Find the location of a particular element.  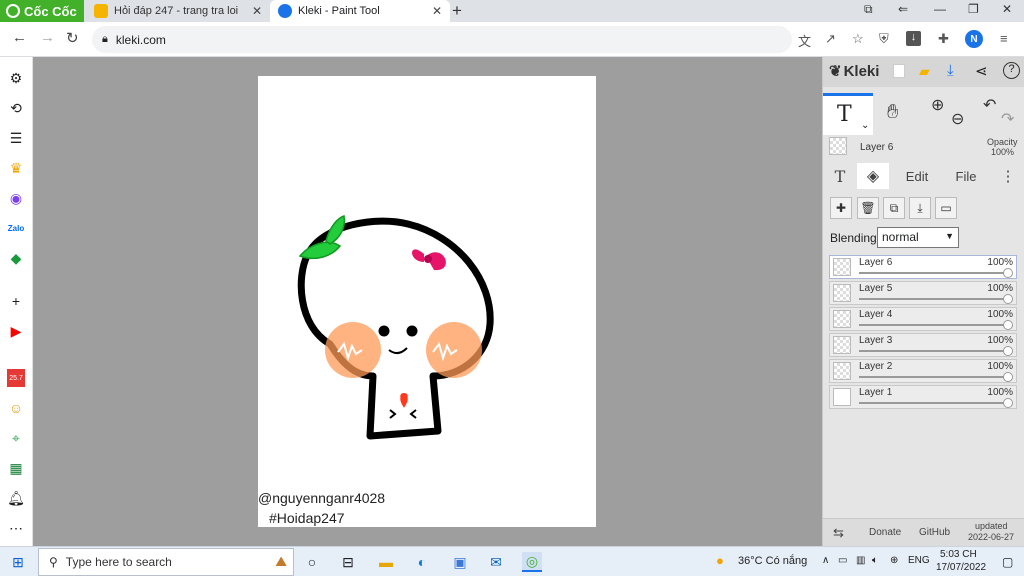

extensions-icon: ✚ is located at coordinates (943, 39).